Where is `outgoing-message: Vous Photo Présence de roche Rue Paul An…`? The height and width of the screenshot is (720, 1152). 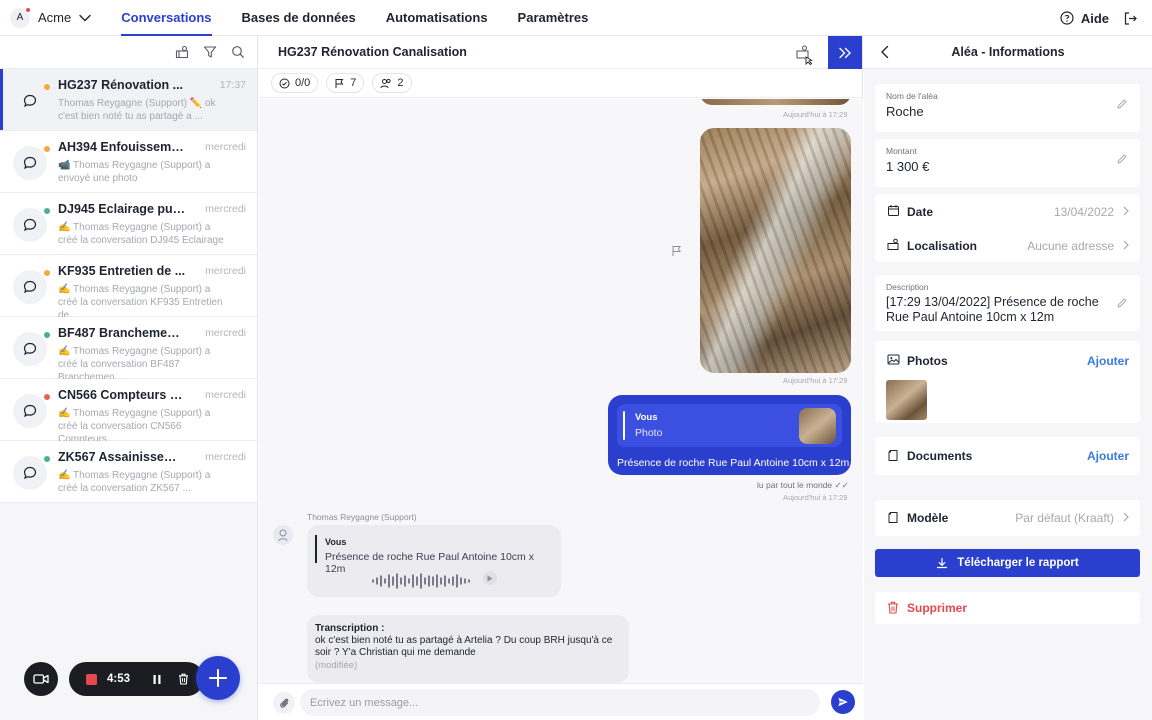 outgoing-message: Vous Photo Présence de roche Rue Paul An… is located at coordinates (729, 435).